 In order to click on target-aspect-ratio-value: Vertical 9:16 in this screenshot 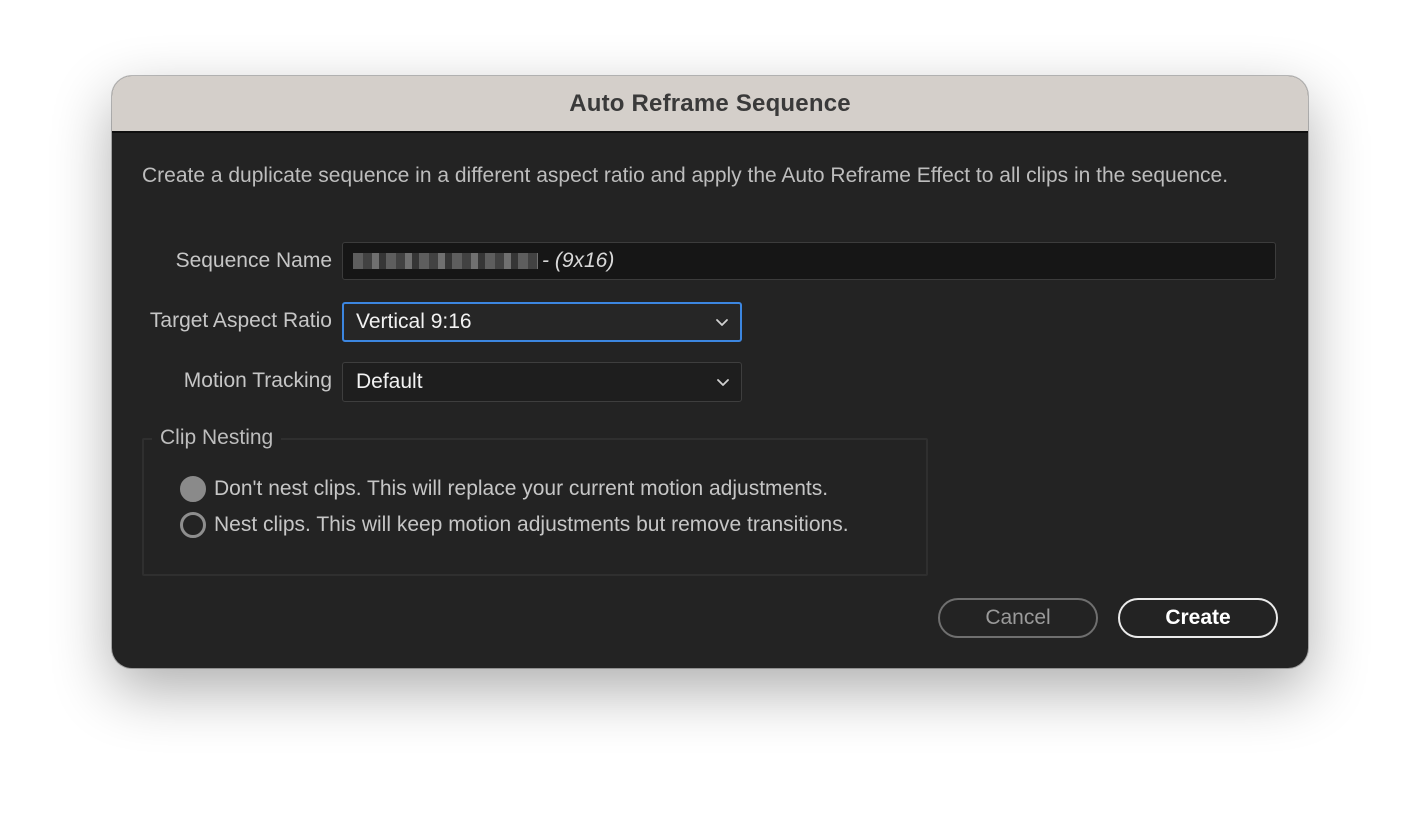, I will do `click(414, 321)`.